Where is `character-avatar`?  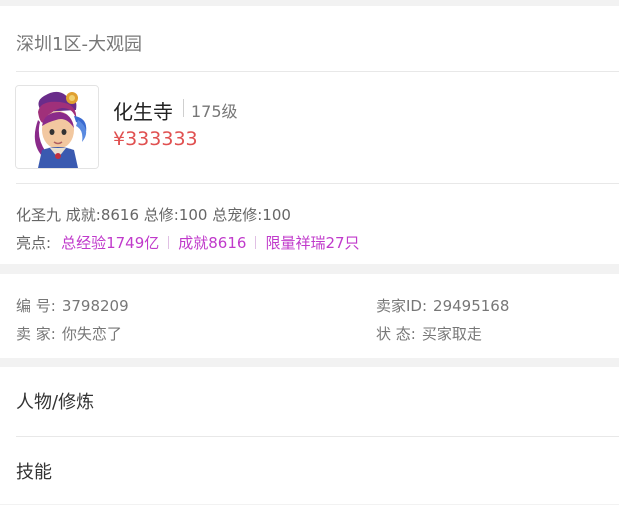 character-avatar is located at coordinates (57, 127).